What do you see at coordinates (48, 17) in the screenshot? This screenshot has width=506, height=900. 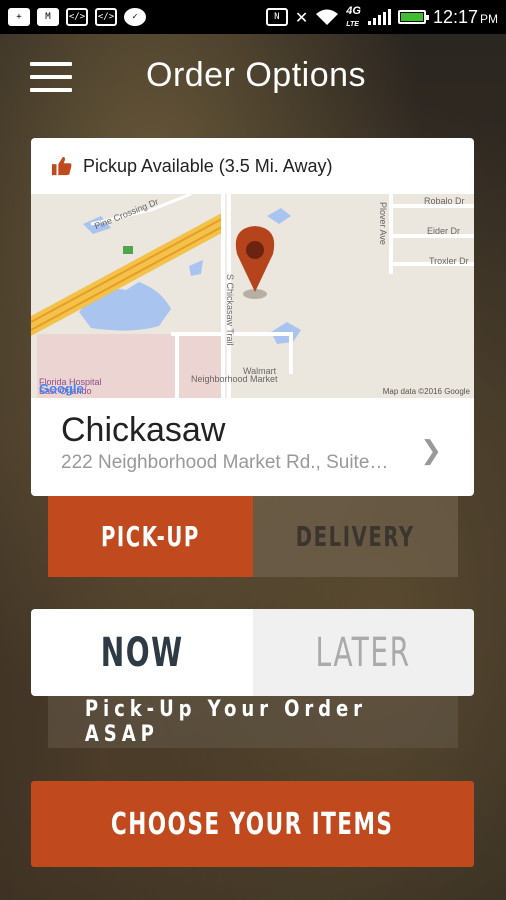 I see `mail-icon: M` at bounding box center [48, 17].